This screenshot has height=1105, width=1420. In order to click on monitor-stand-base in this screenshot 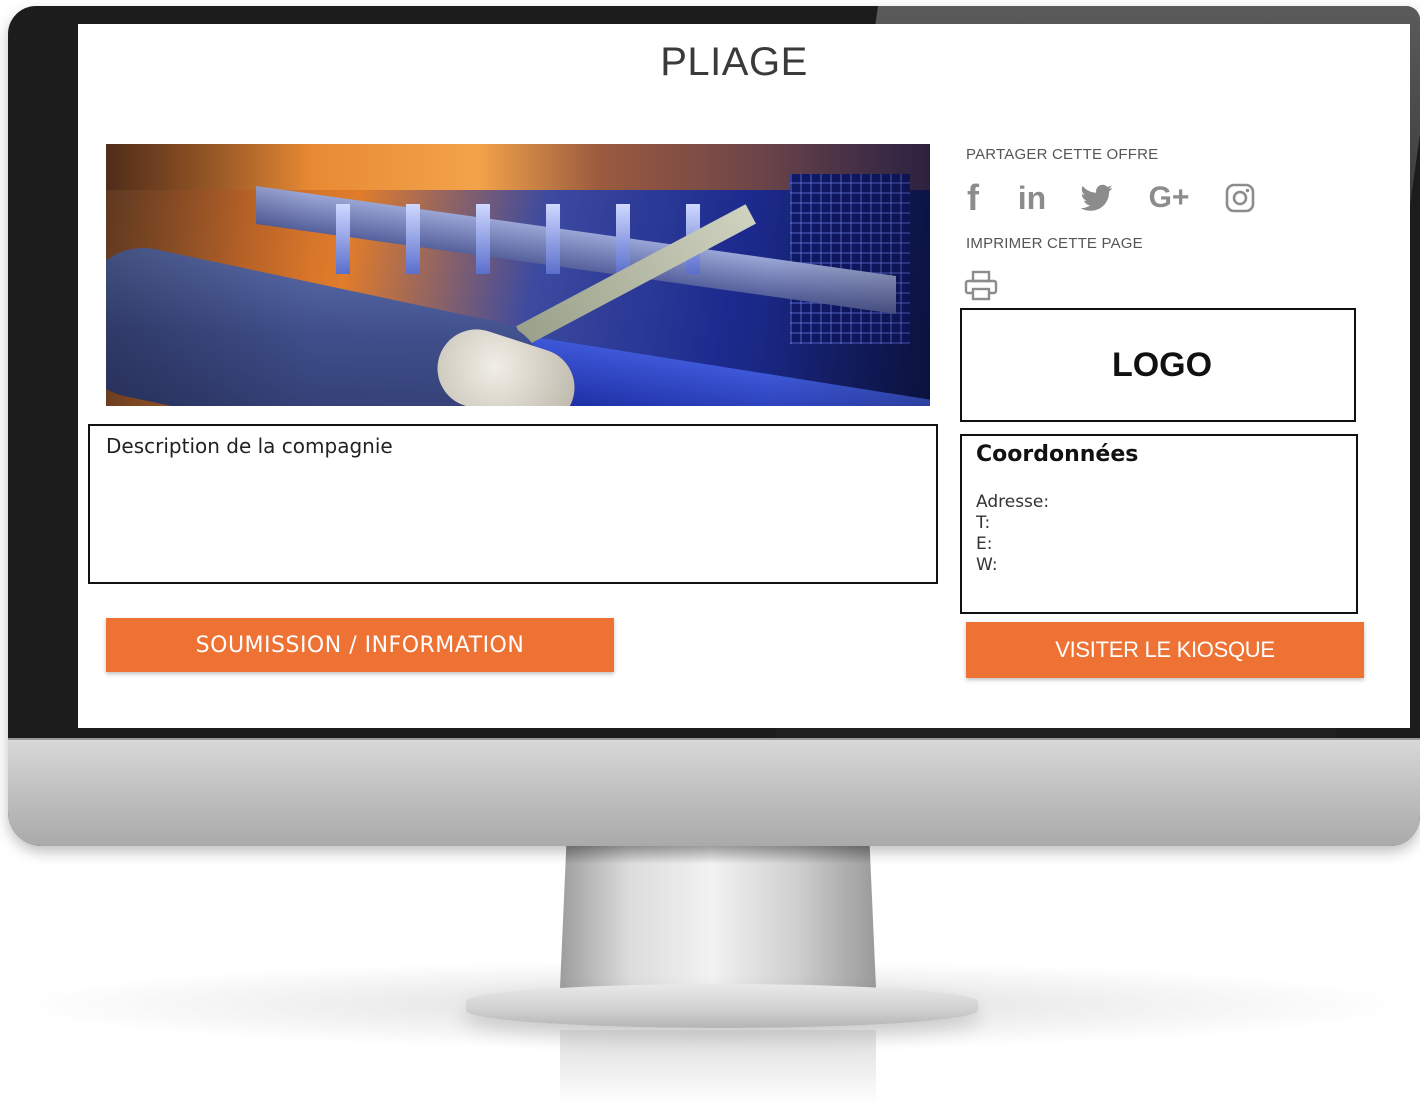, I will do `click(722, 1006)`.